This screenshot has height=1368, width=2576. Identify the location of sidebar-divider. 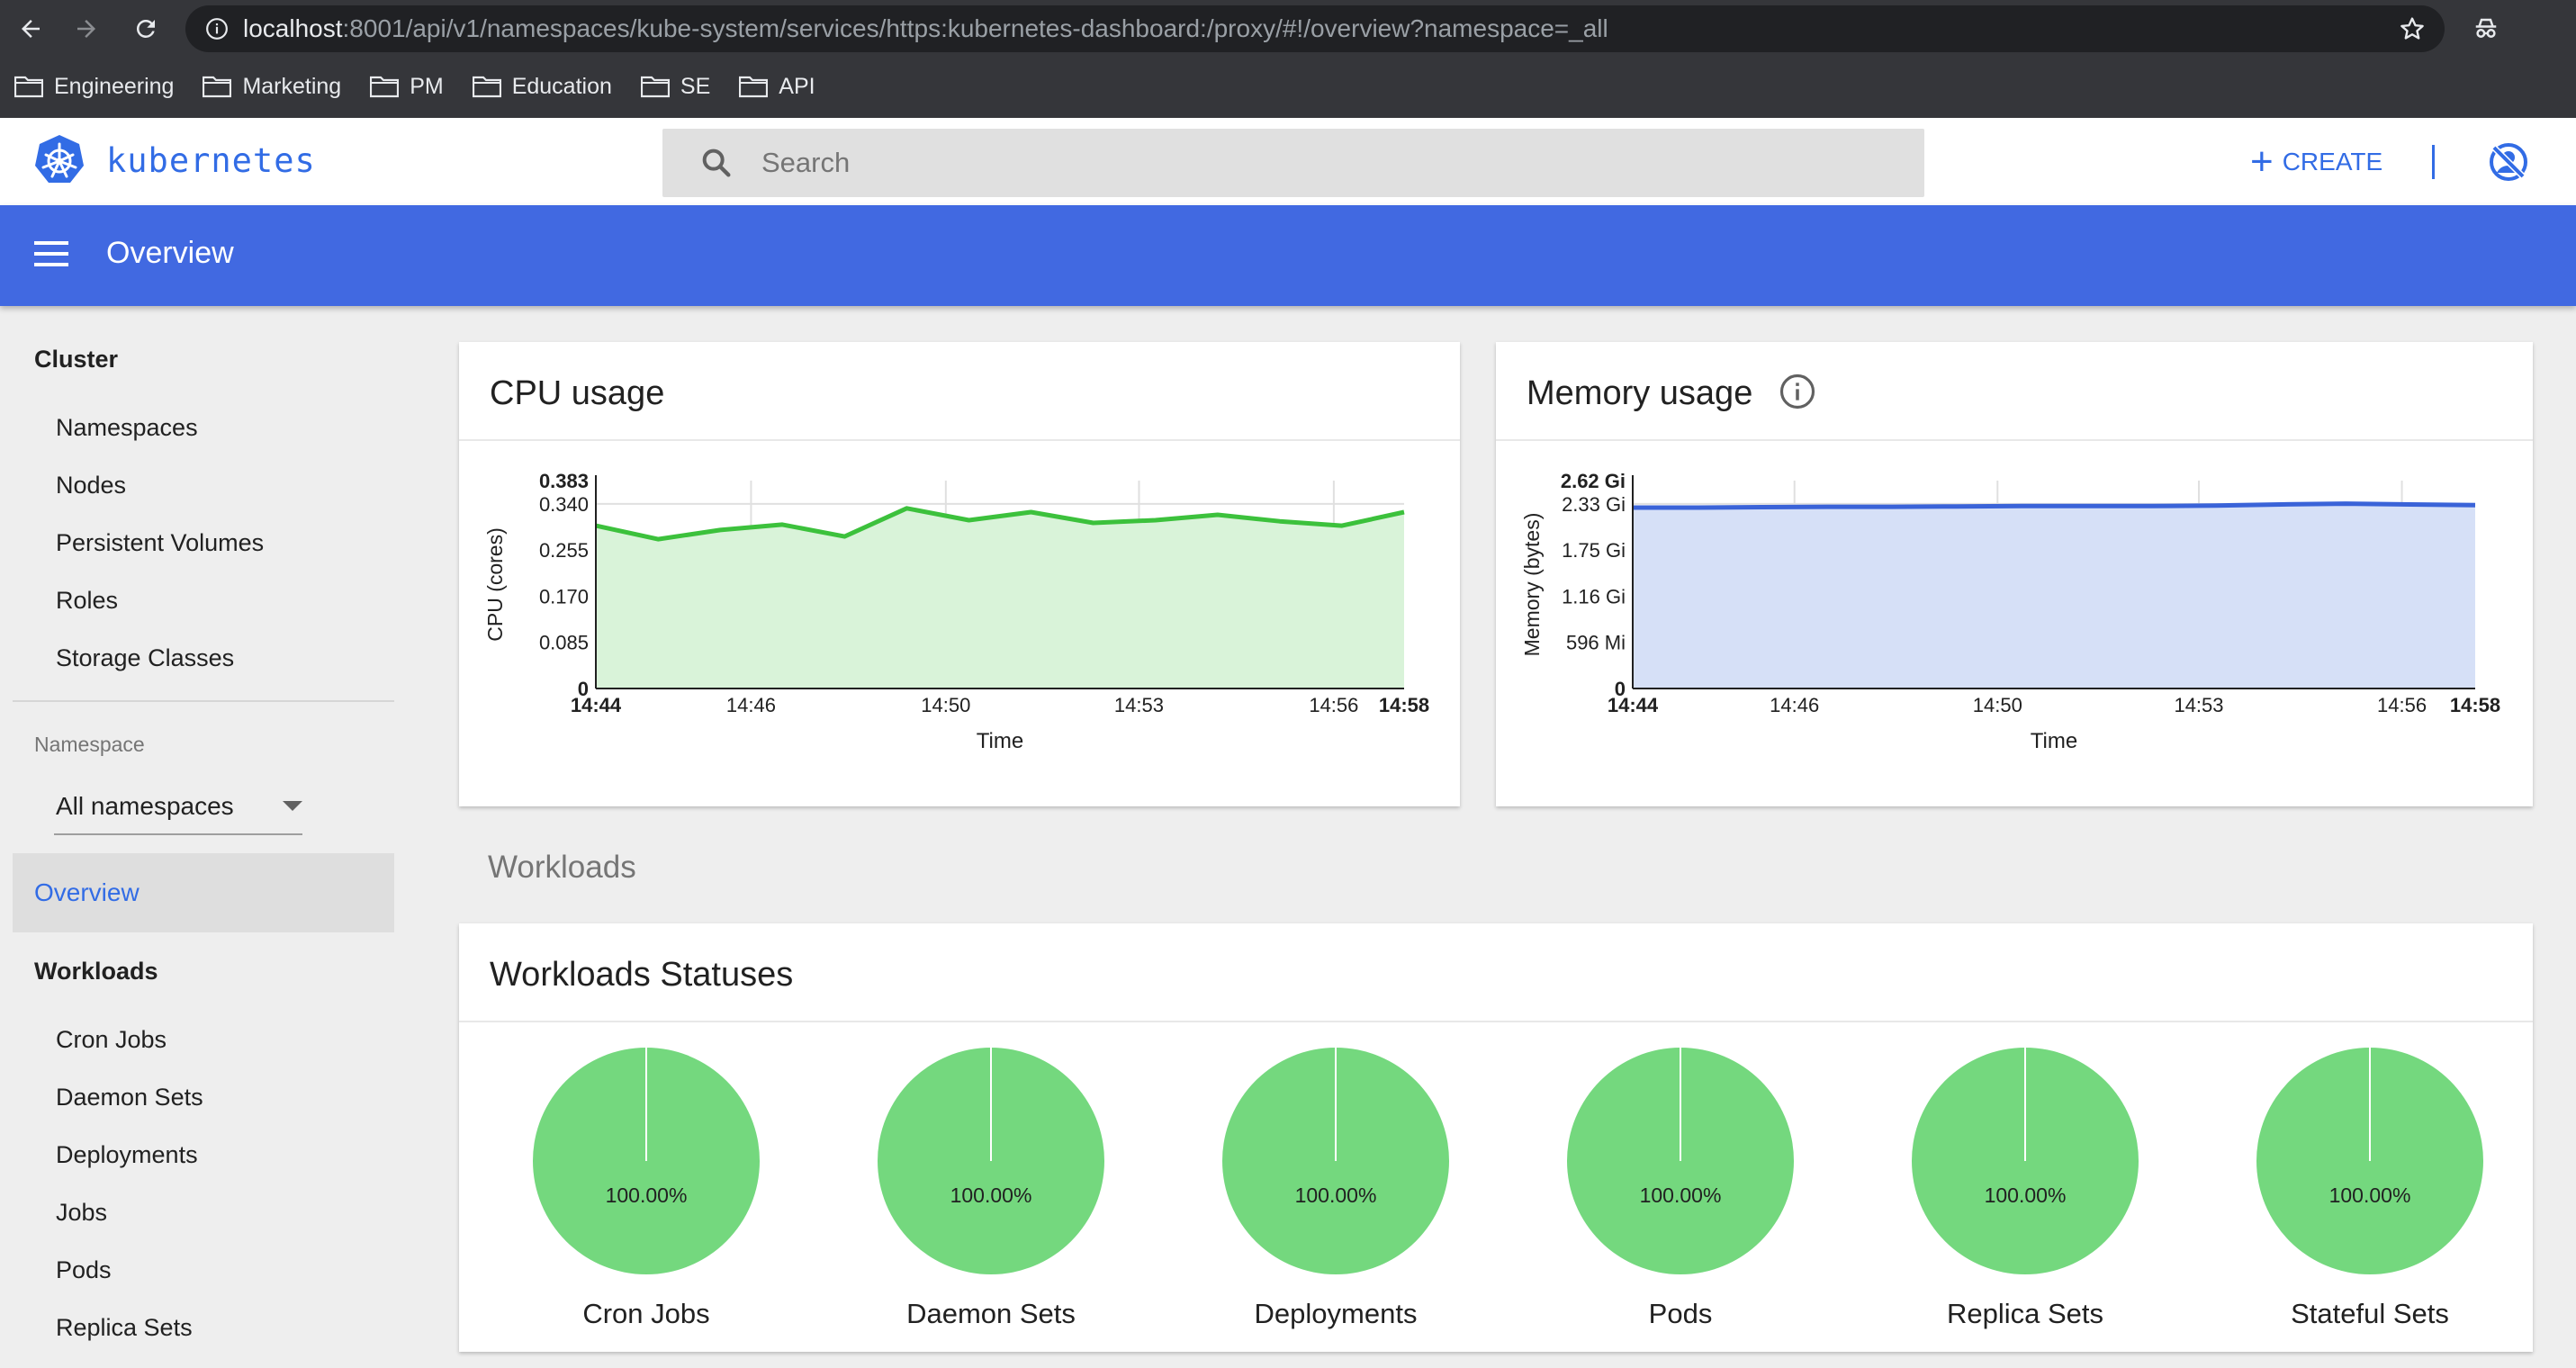
(203, 701).